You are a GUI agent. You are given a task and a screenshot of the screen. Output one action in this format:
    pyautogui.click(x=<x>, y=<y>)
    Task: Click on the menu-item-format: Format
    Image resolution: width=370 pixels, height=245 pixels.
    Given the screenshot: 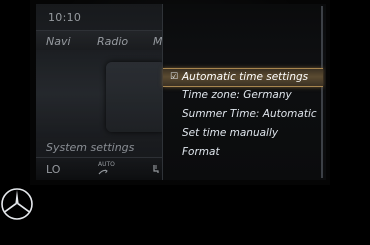 What is the action you would take?
    pyautogui.click(x=243, y=152)
    